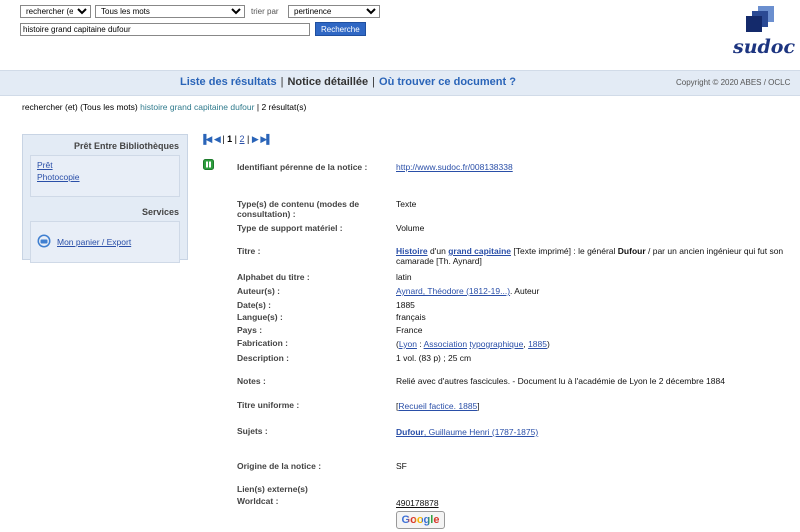 The width and height of the screenshot is (800, 532). I want to click on title-text: [Texte imprimé] : le général, so click(564, 251).